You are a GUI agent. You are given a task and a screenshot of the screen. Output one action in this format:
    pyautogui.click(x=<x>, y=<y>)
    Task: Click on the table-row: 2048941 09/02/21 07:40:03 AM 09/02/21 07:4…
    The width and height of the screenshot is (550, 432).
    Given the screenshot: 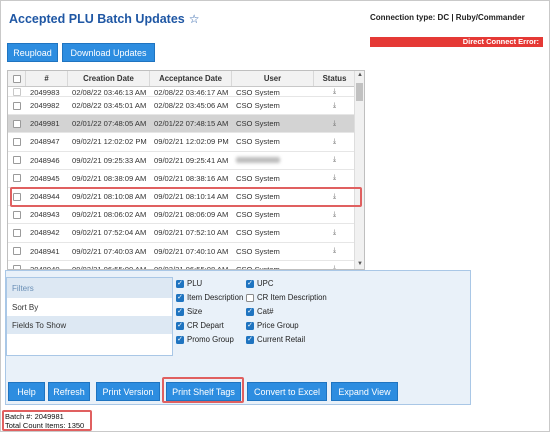 What is the action you would take?
    pyautogui.click(x=181, y=252)
    